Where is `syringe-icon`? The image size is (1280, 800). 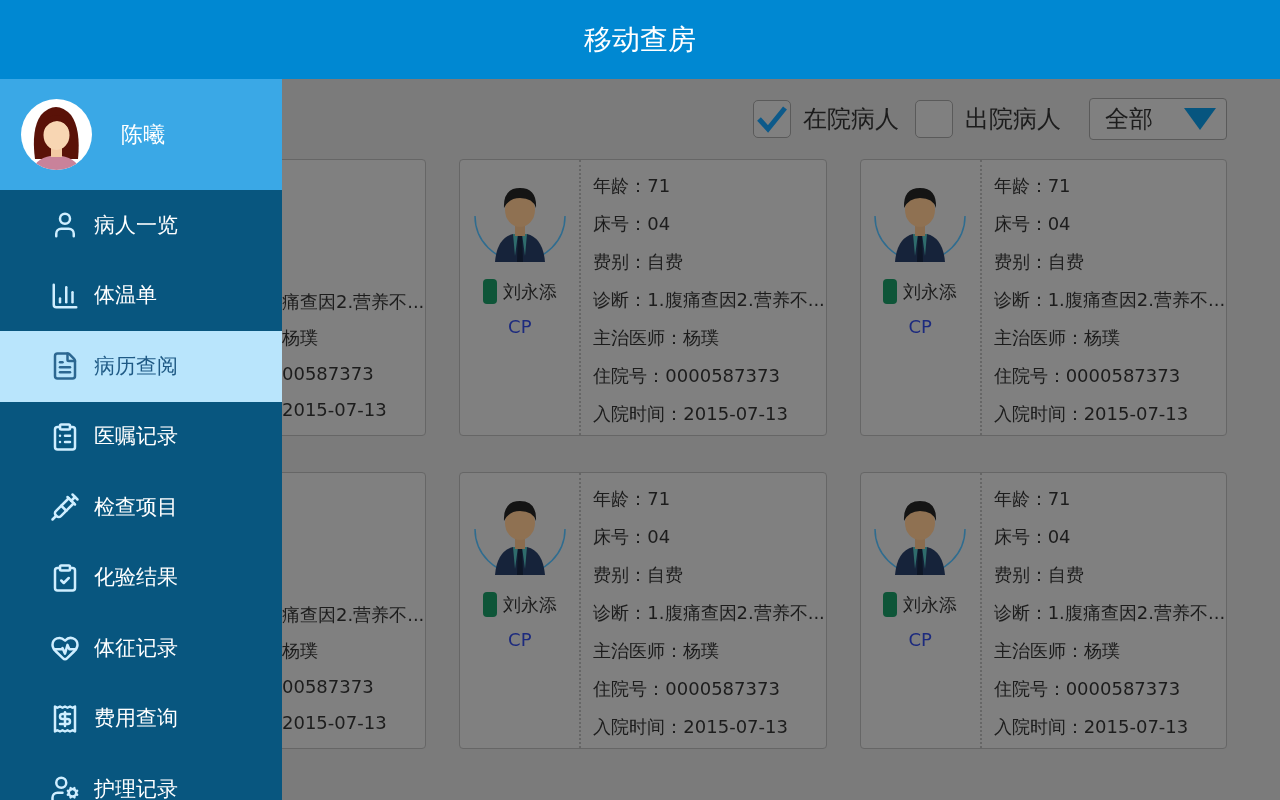 syringe-icon is located at coordinates (65, 507).